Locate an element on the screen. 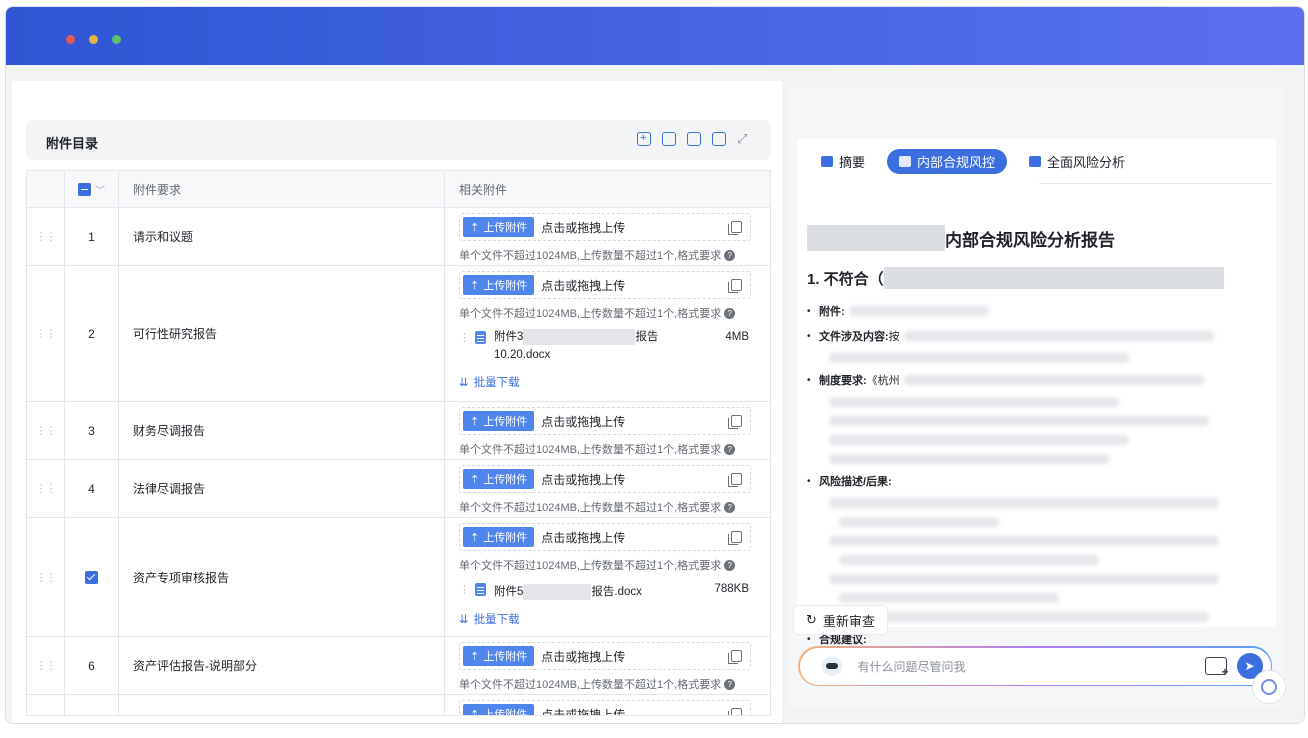 This screenshot has width=1308, height=738. file-size: 4MB is located at coordinates (737, 337).